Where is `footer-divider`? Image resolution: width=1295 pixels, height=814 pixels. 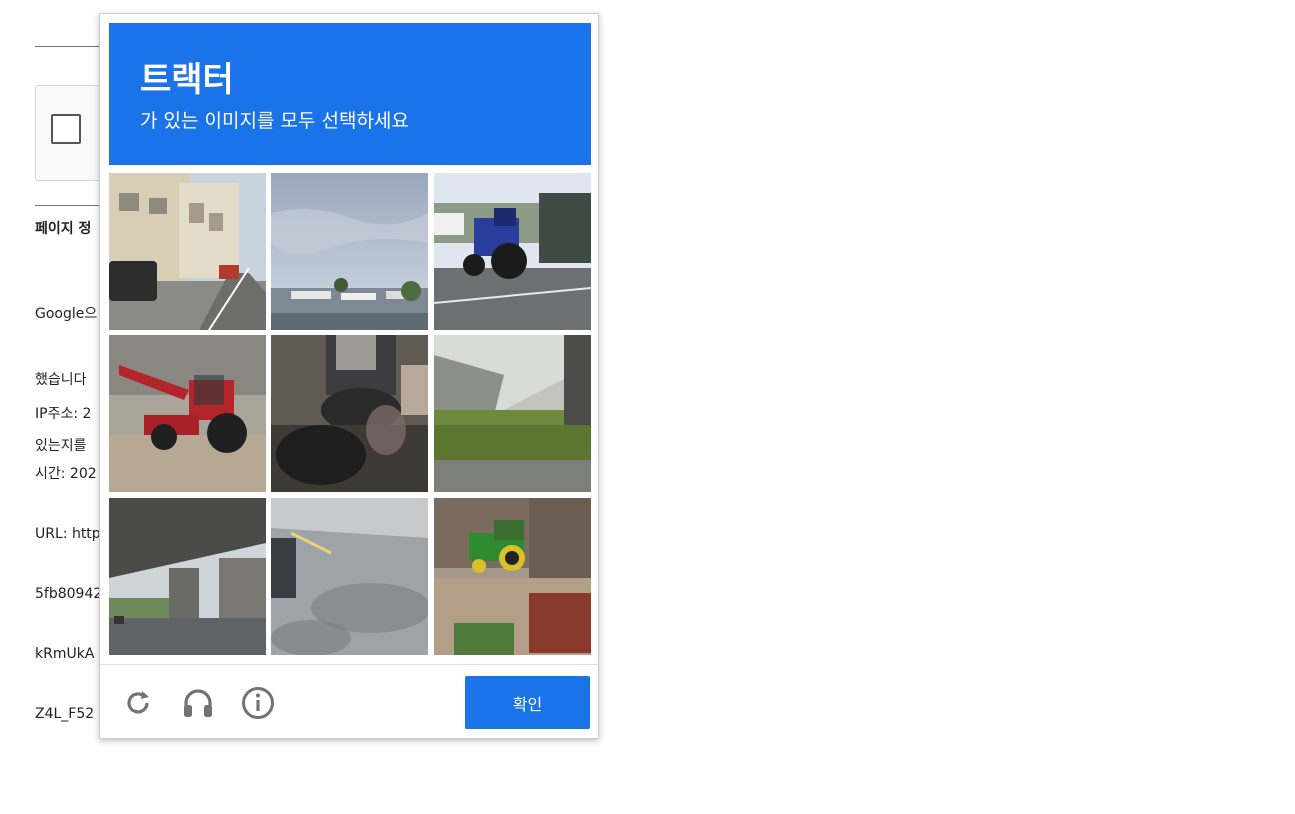 footer-divider is located at coordinates (349, 664).